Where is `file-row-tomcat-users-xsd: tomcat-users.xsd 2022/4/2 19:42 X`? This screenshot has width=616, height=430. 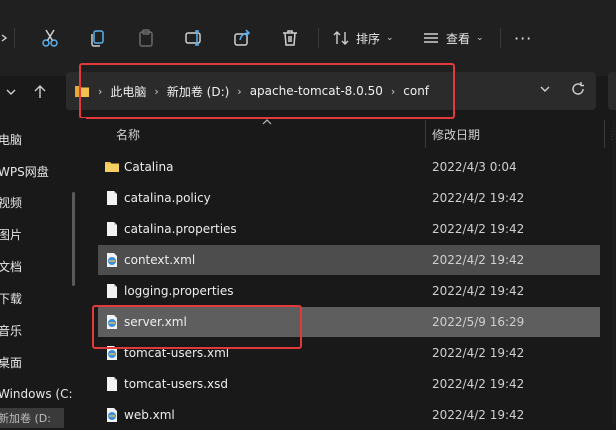
file-row-tomcat-users-xsd: tomcat-users.xsd 2022/4/2 19:42 X is located at coordinates (357, 384).